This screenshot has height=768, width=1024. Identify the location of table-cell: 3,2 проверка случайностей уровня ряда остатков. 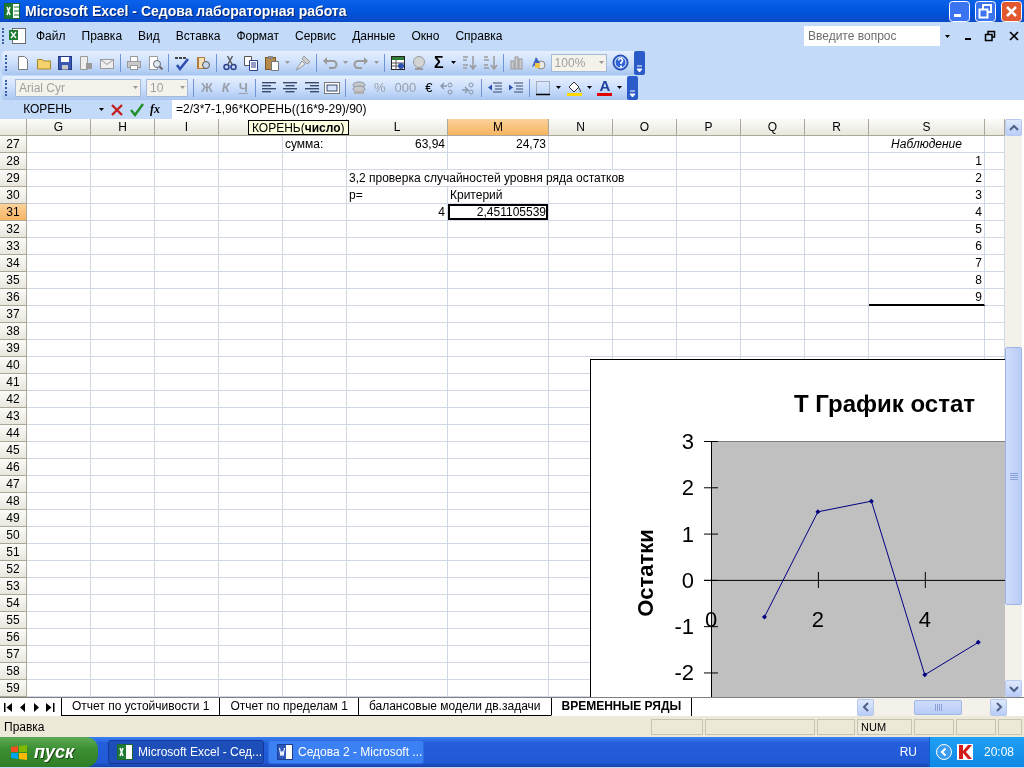
(512, 178).